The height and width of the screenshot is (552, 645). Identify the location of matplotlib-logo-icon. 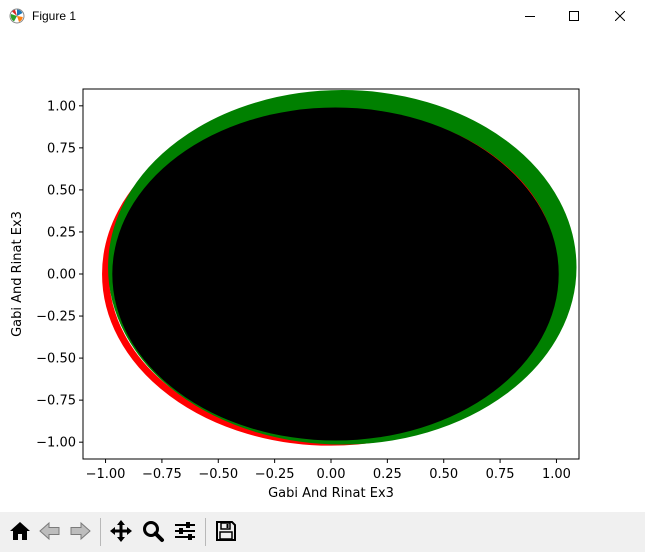
(17, 16).